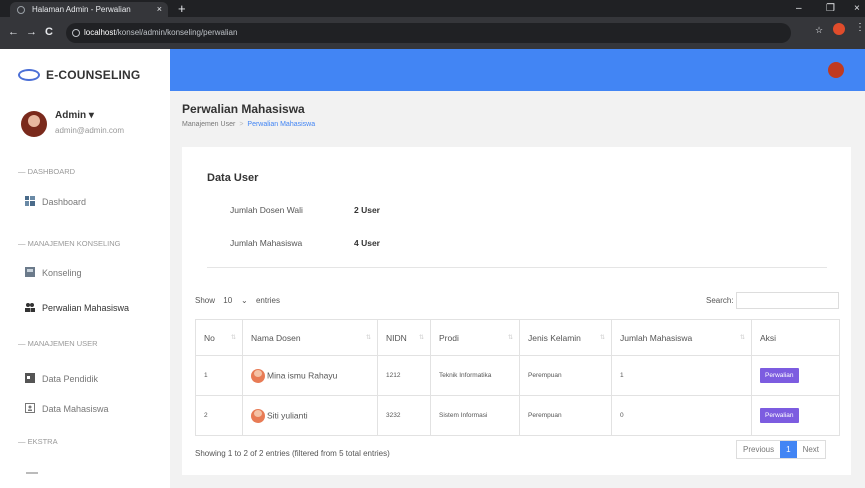 The height and width of the screenshot is (488, 865). Describe the element at coordinates (565, 337) in the screenshot. I see `column-header-jenis-kelamin: Jenis Kelamin ⇅` at that location.